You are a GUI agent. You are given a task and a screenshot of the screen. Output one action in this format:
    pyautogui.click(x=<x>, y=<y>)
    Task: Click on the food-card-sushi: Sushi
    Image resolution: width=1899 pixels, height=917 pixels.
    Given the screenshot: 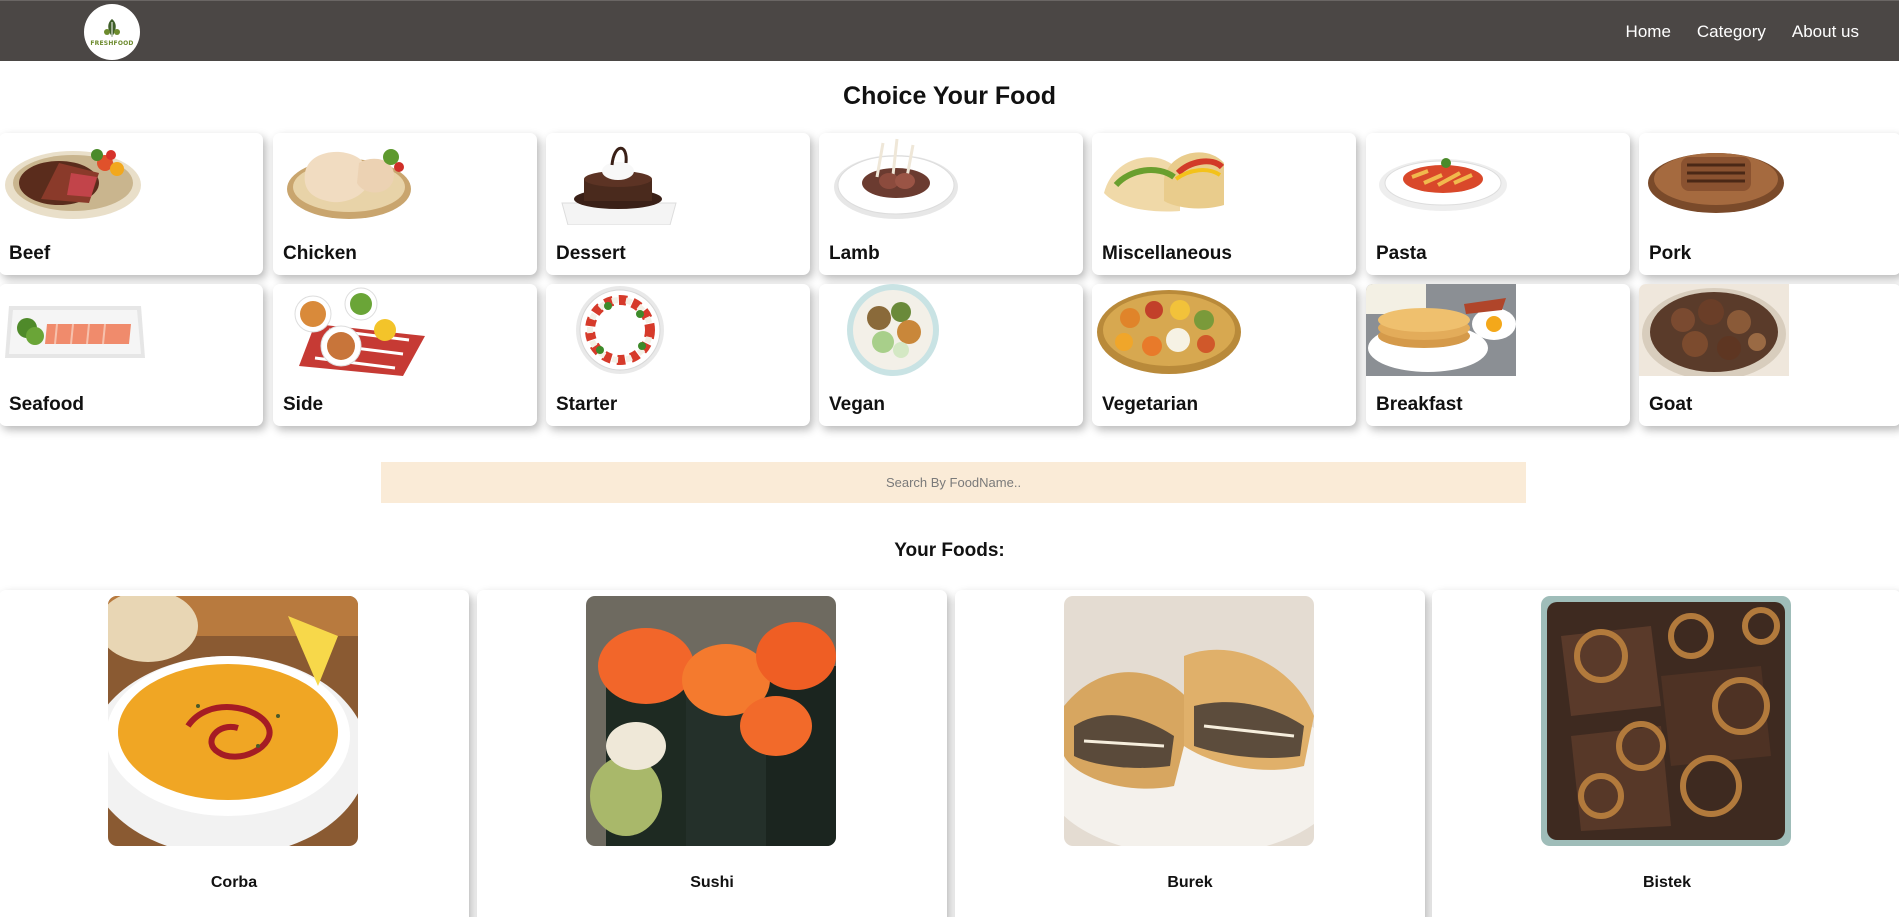 What is the action you would take?
    pyautogui.click(x=712, y=753)
    